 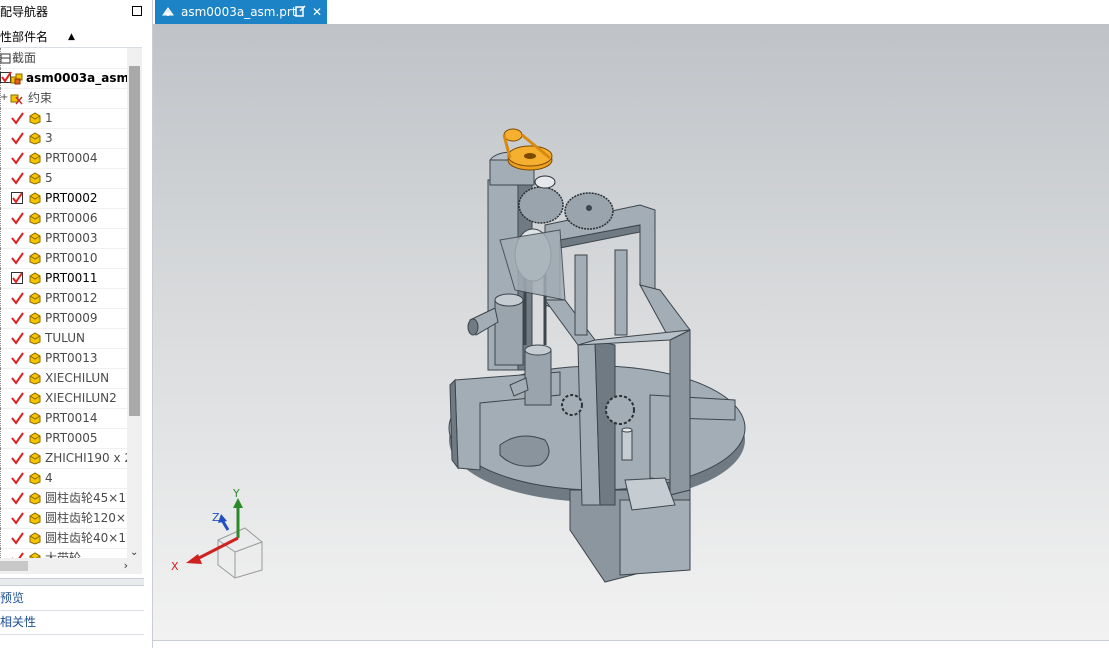 I want to click on constraints-icon, so click(x=16, y=99).